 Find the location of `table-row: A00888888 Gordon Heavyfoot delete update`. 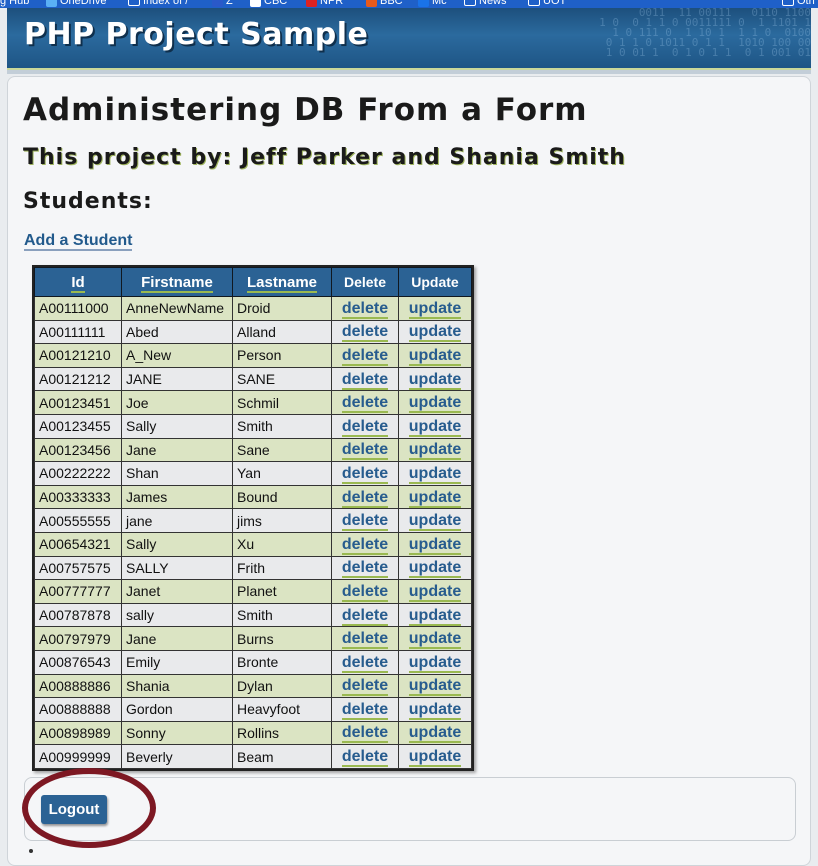

table-row: A00888888 Gordon Heavyfoot delete update is located at coordinates (253, 709).